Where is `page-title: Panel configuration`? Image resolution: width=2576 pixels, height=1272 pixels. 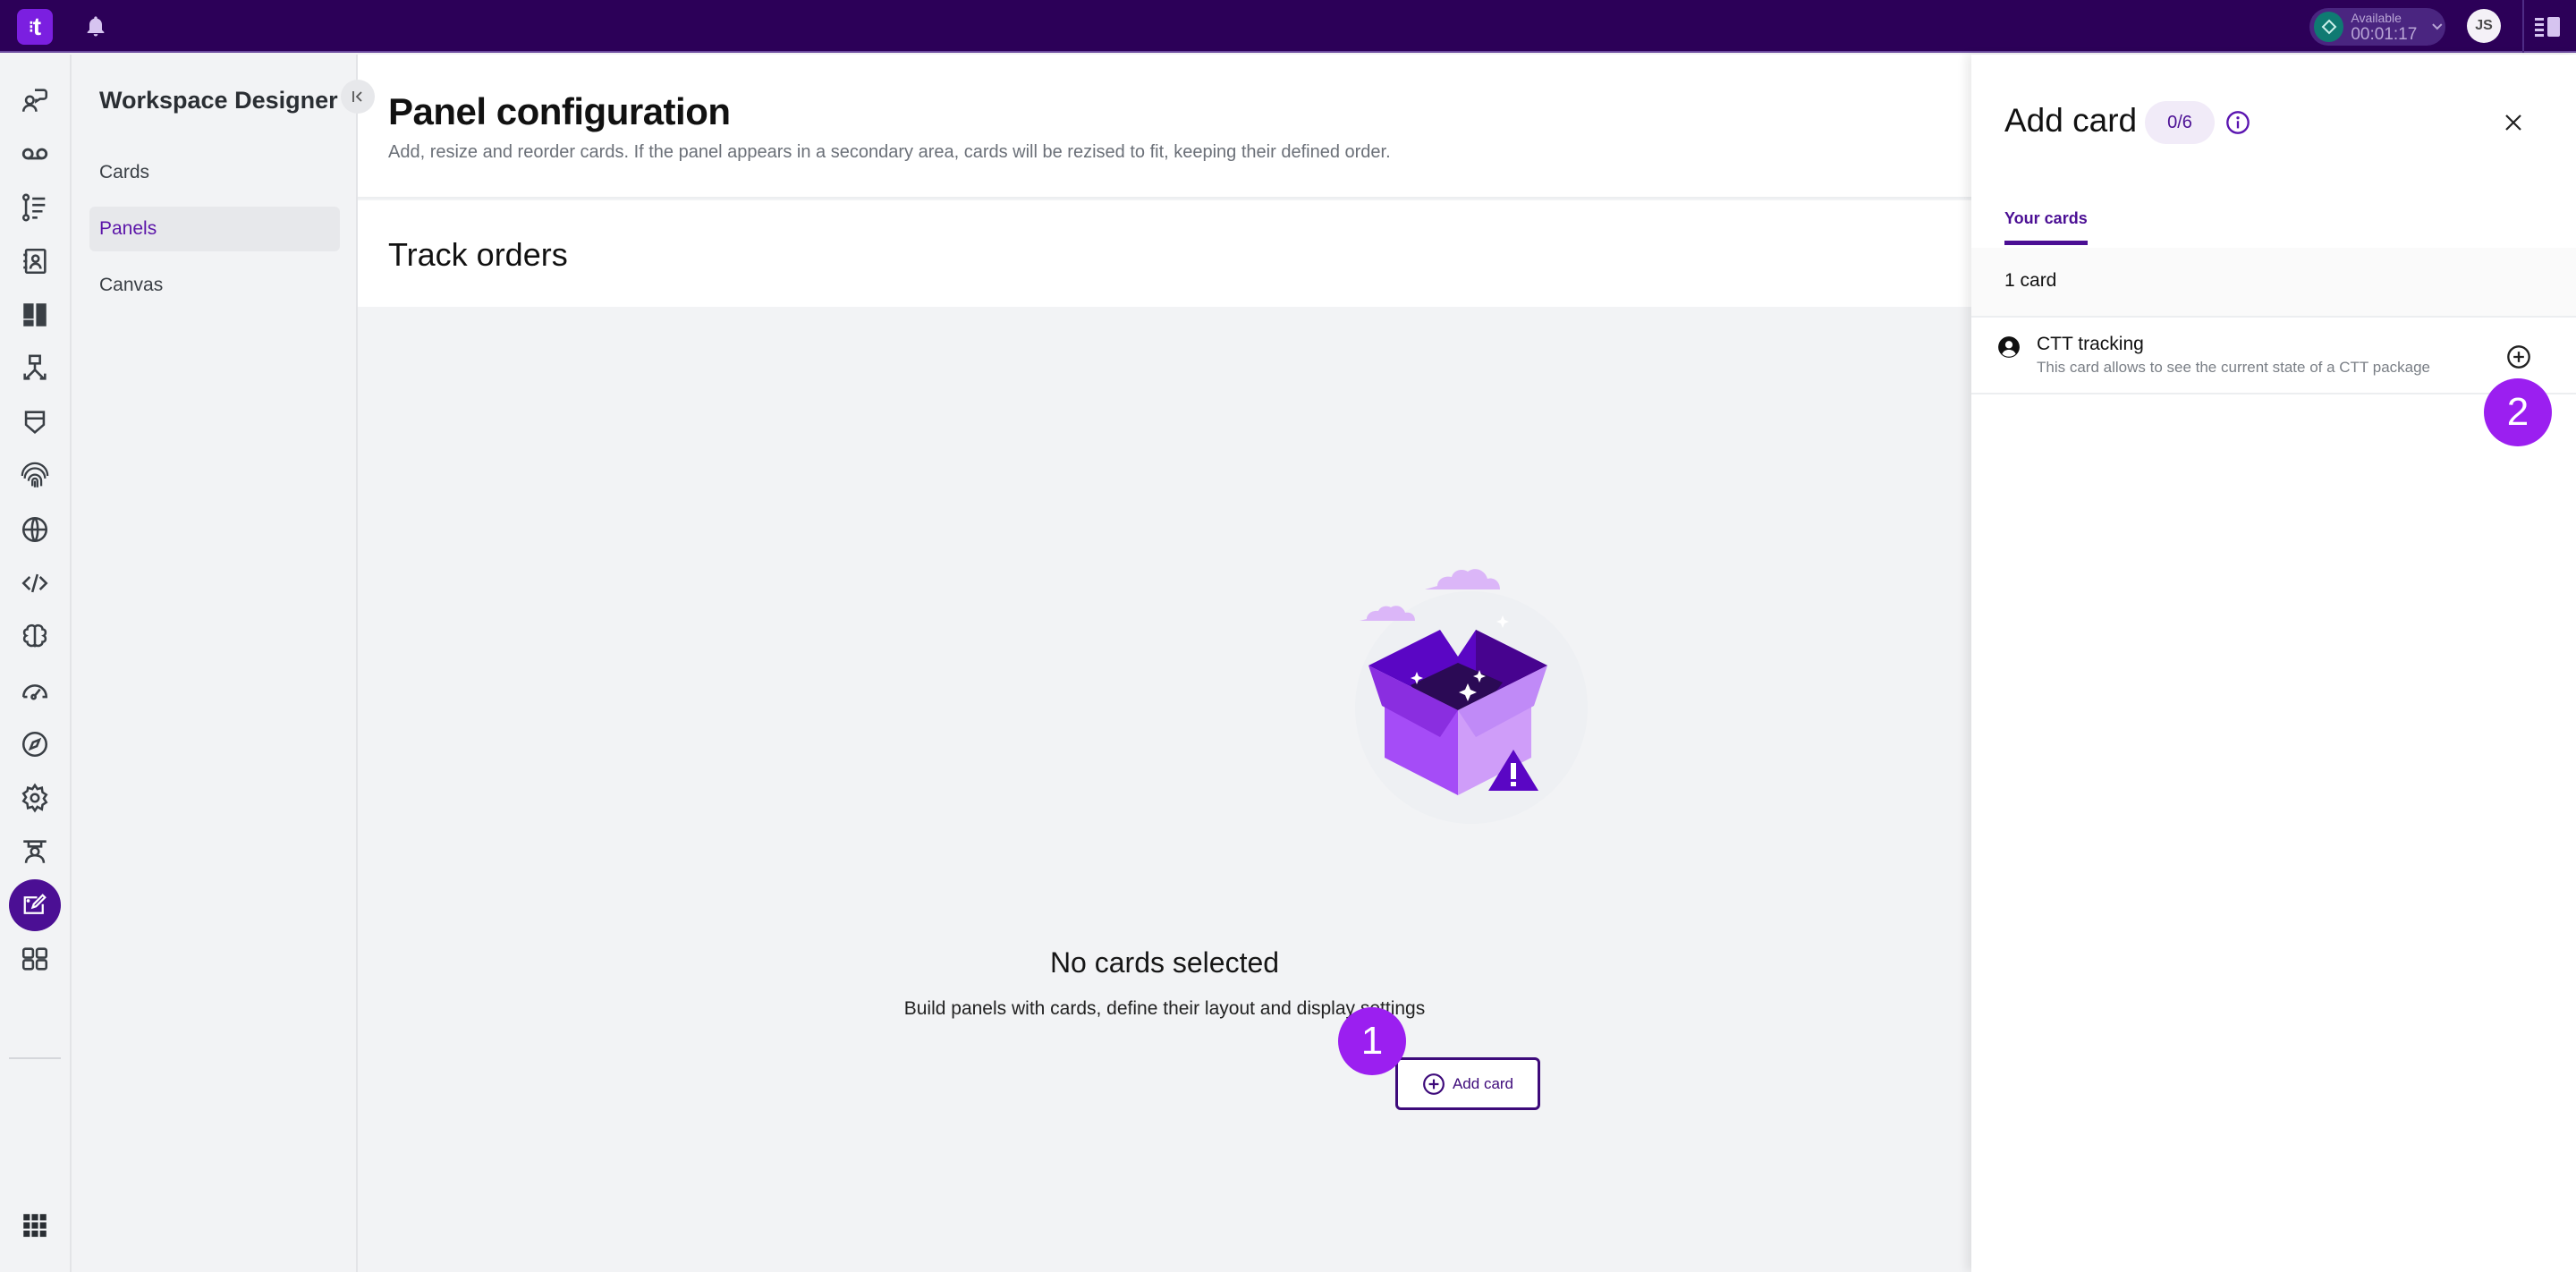 page-title: Panel configuration is located at coordinates (559, 111).